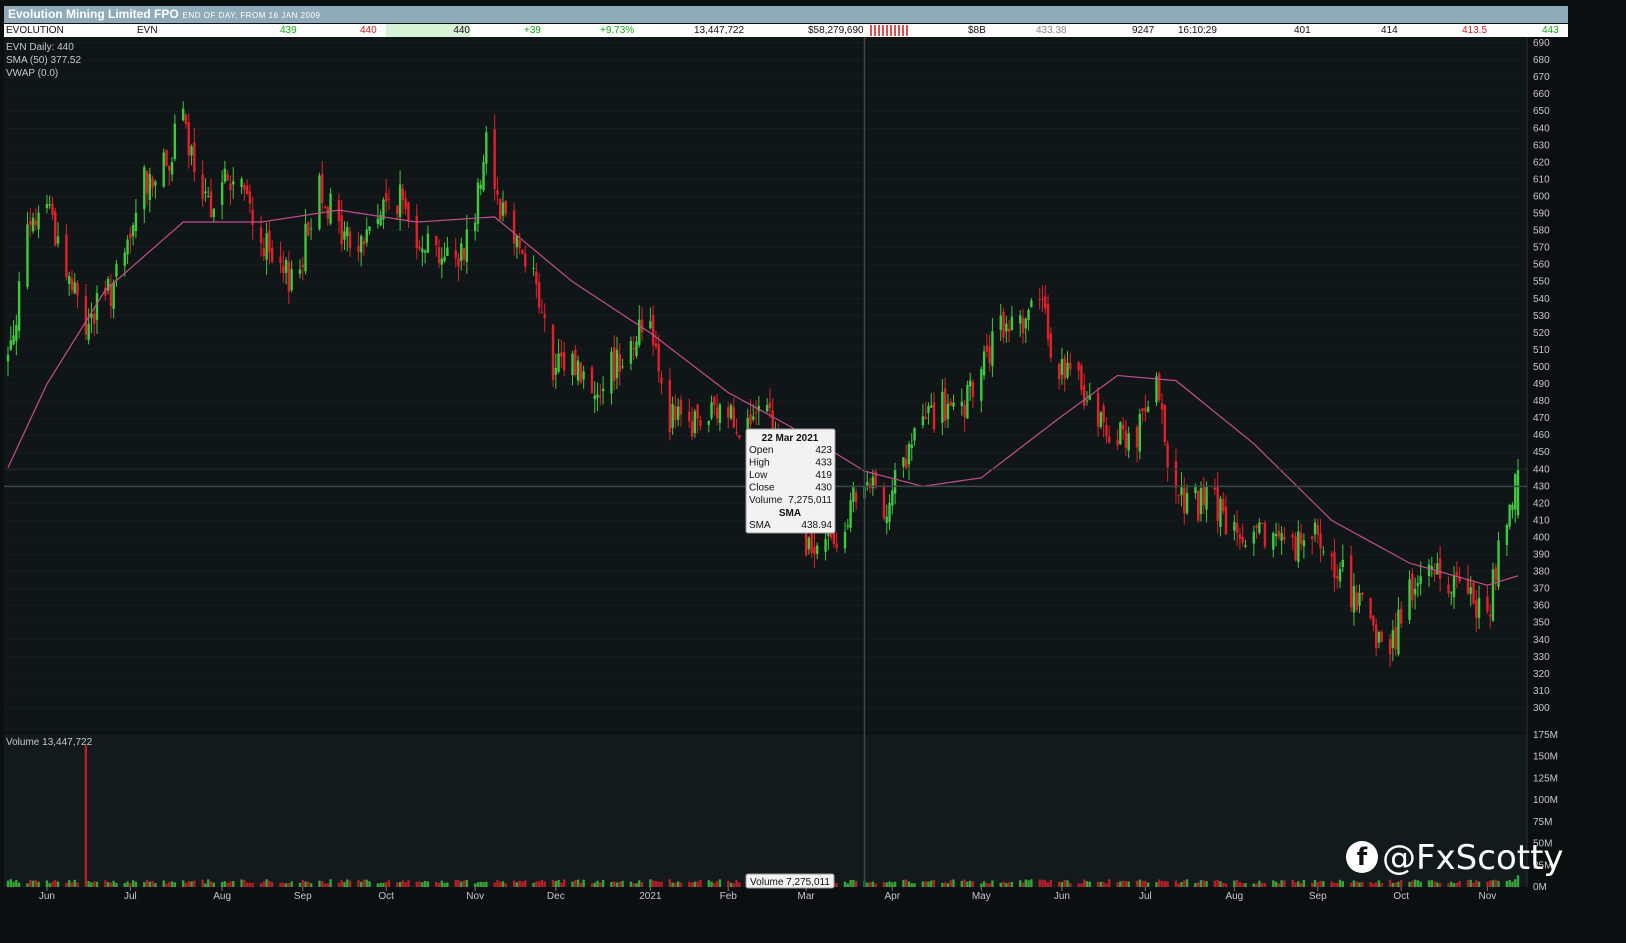 This screenshot has width=1626, height=943. What do you see at coordinates (810, 500) in the screenshot?
I see `tooltip-row-value: 7,275,011` at bounding box center [810, 500].